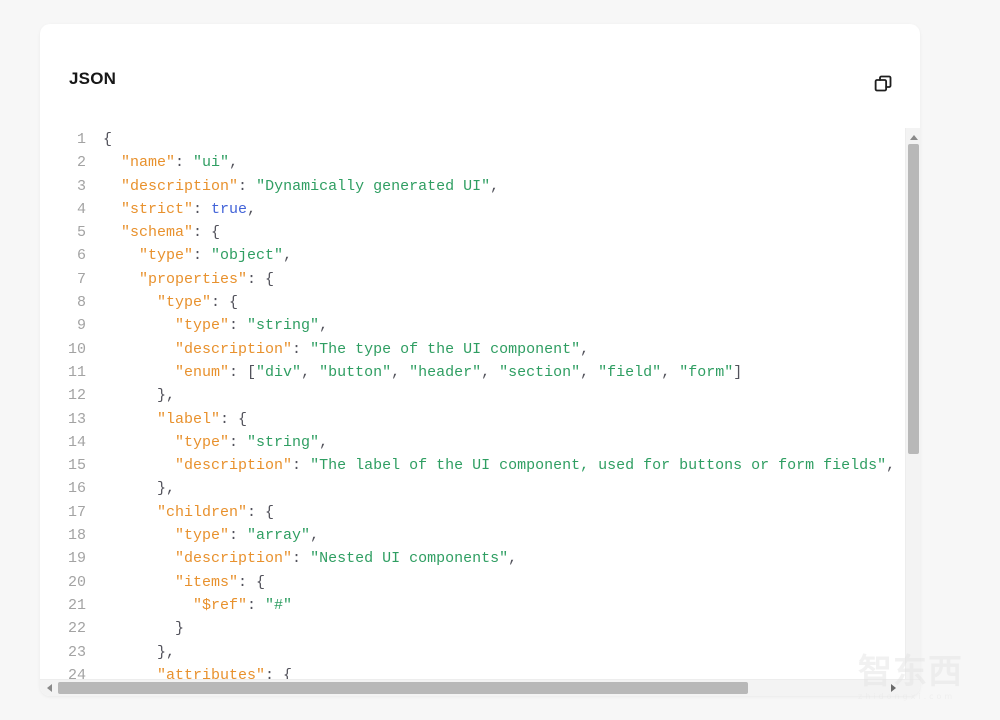 The width and height of the screenshot is (1000, 720). What do you see at coordinates (403, 688) in the screenshot?
I see `horizontal-scrollbar-thumb` at bounding box center [403, 688].